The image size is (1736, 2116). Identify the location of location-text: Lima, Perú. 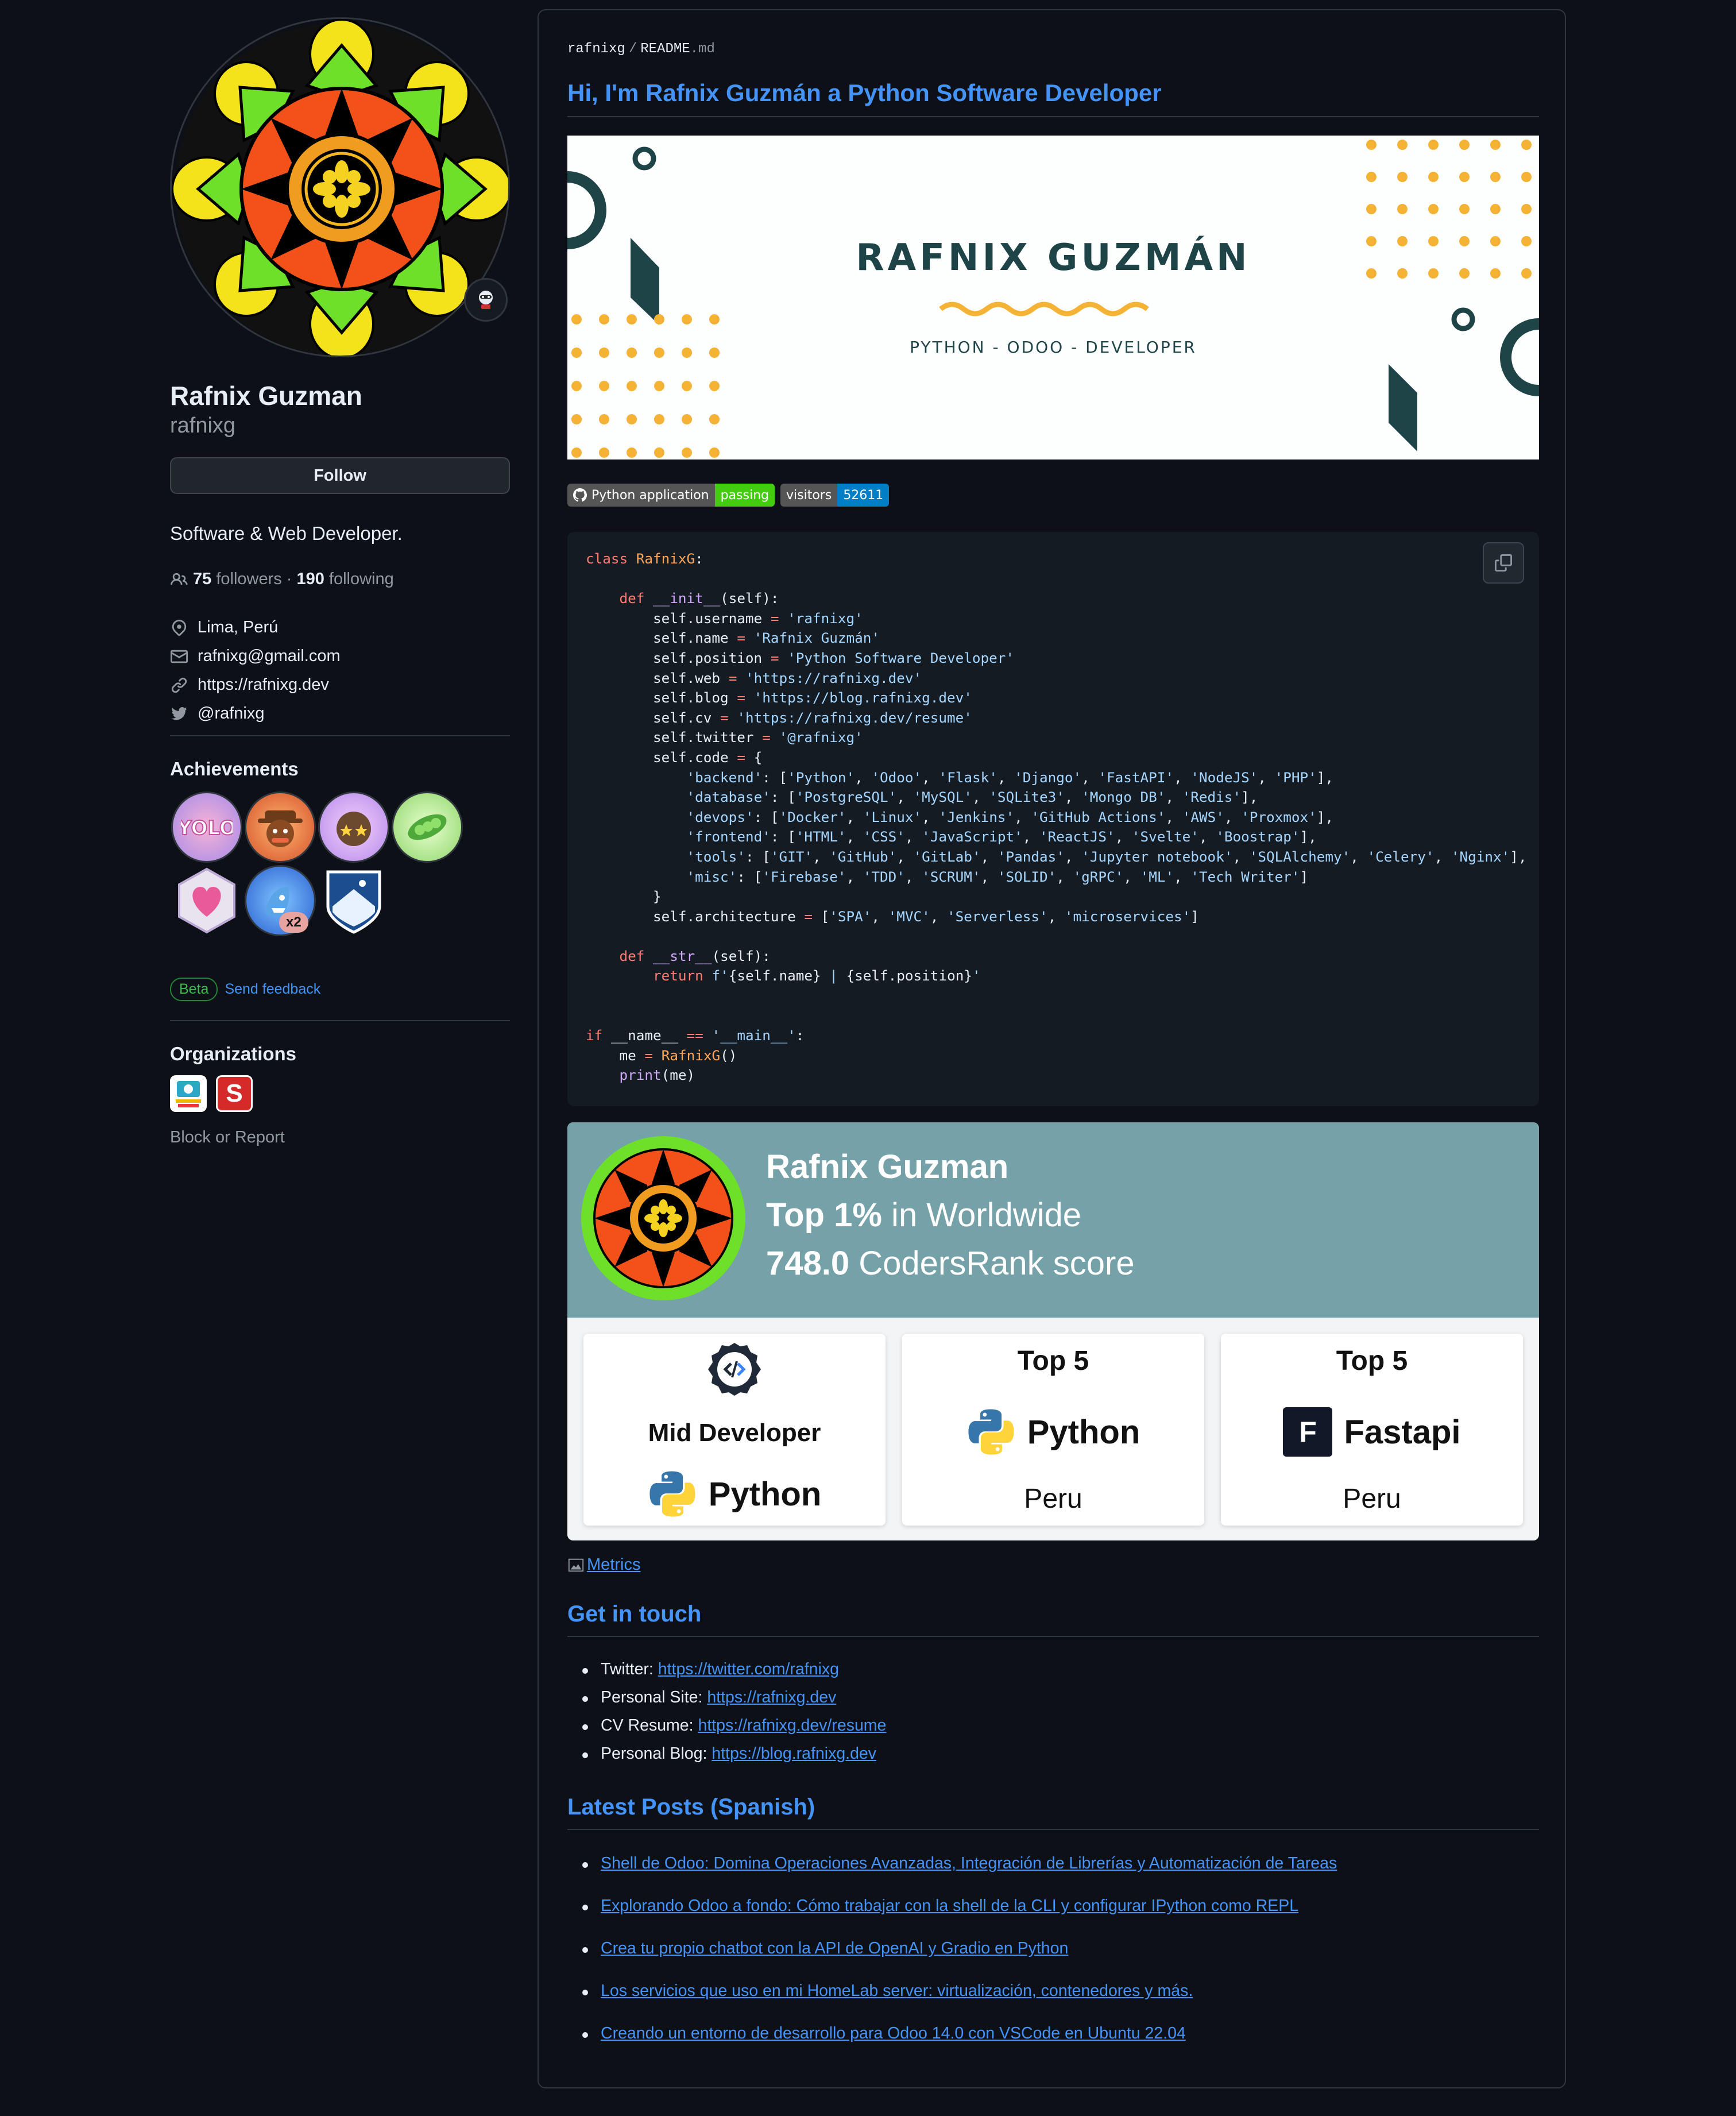
(238, 627).